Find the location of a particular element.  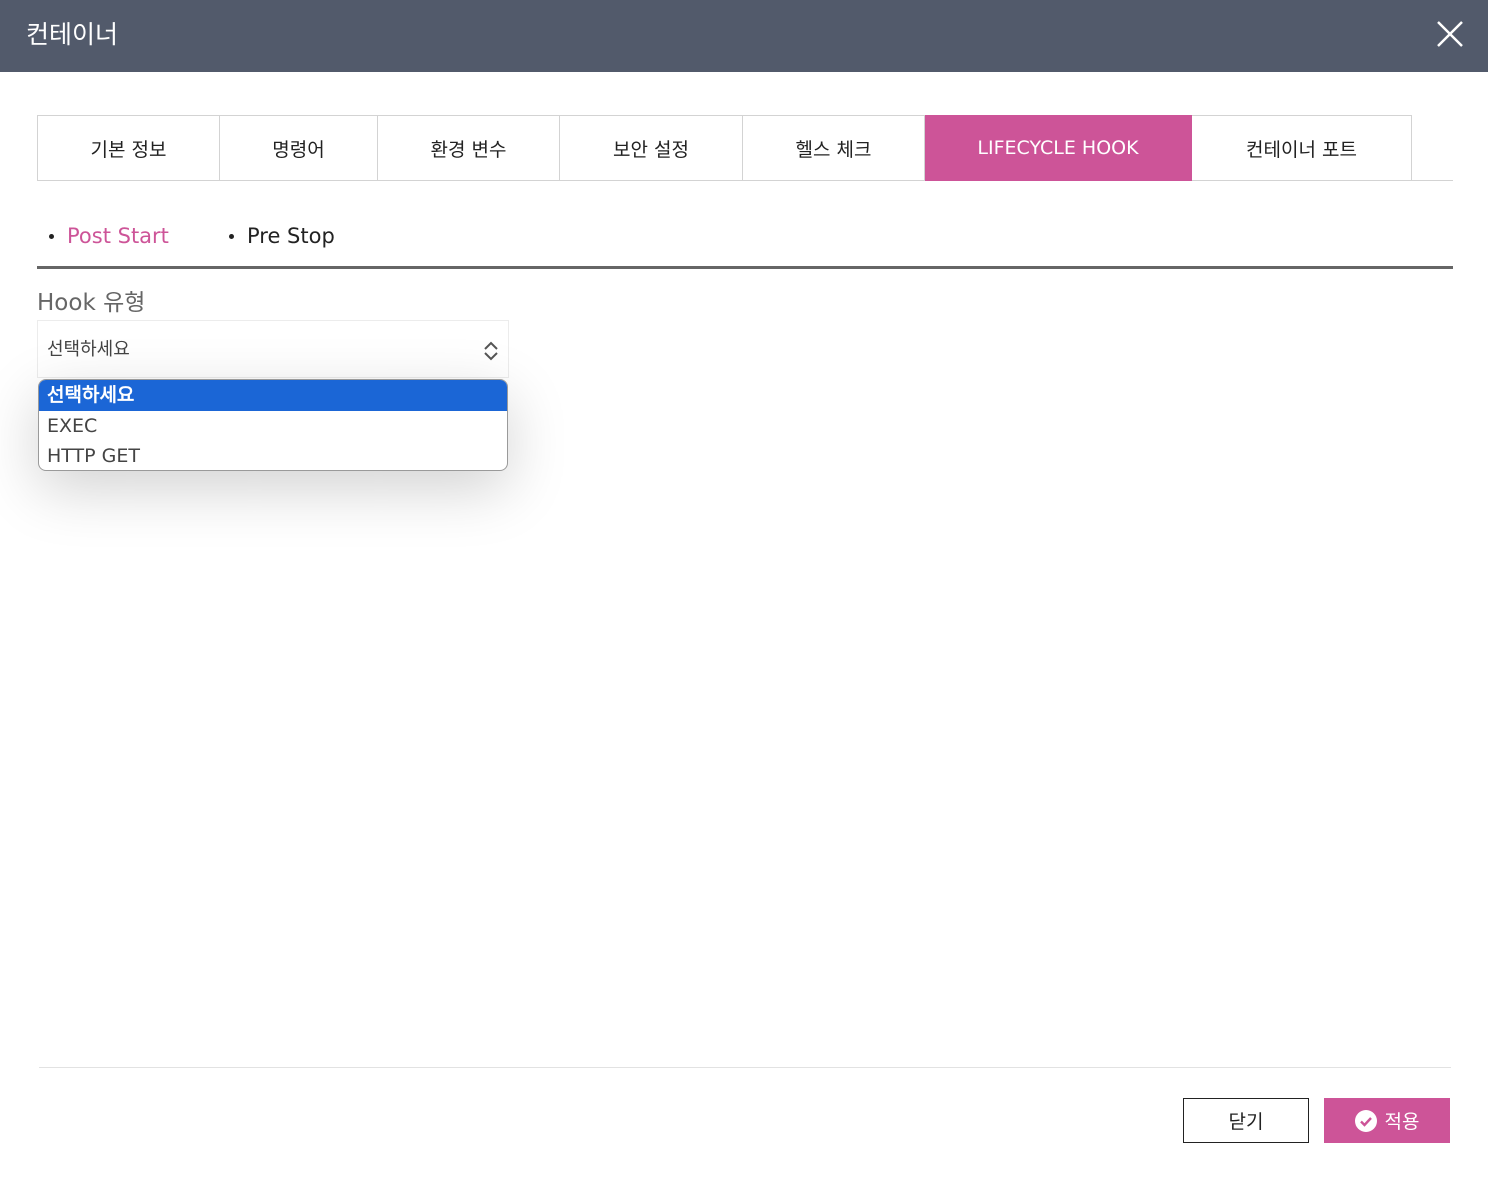

apply-button-label: 적용 is located at coordinates (1402, 1122).